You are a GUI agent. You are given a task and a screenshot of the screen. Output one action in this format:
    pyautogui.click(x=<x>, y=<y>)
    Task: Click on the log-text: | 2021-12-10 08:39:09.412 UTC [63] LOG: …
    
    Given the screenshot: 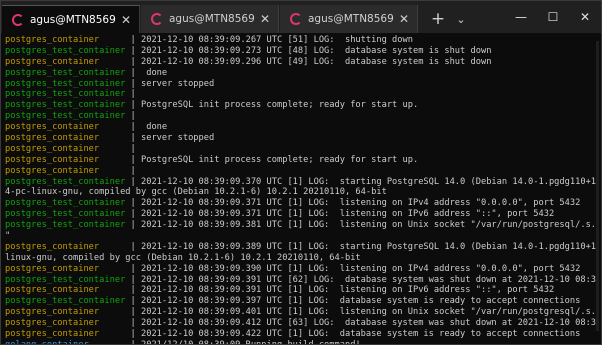 What is the action you would take?
    pyautogui.click(x=363, y=323)
    